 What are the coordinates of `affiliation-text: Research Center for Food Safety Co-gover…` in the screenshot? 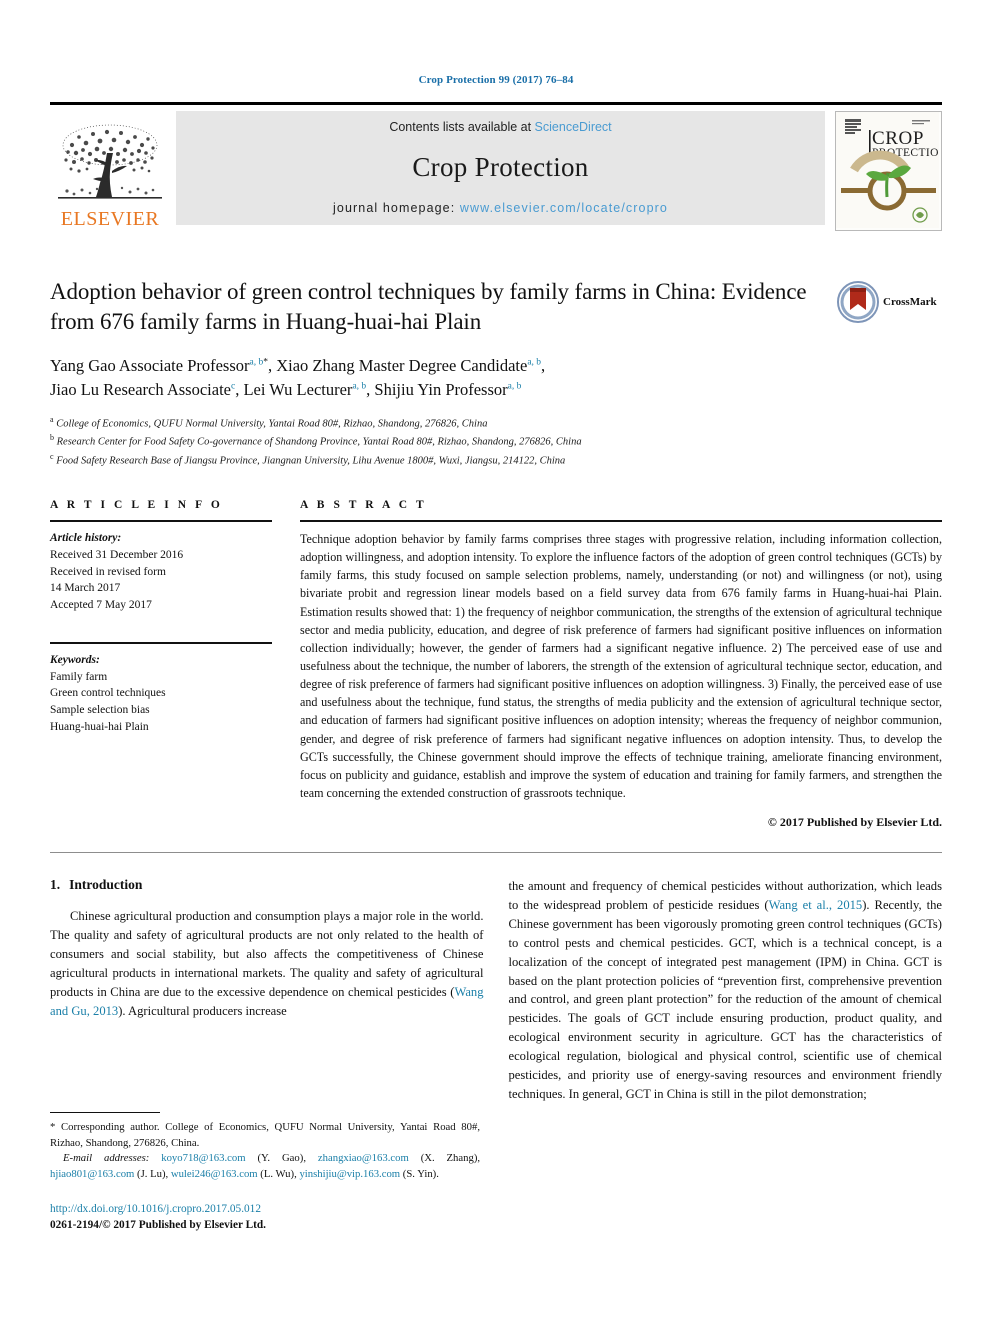 It's located at (319, 442).